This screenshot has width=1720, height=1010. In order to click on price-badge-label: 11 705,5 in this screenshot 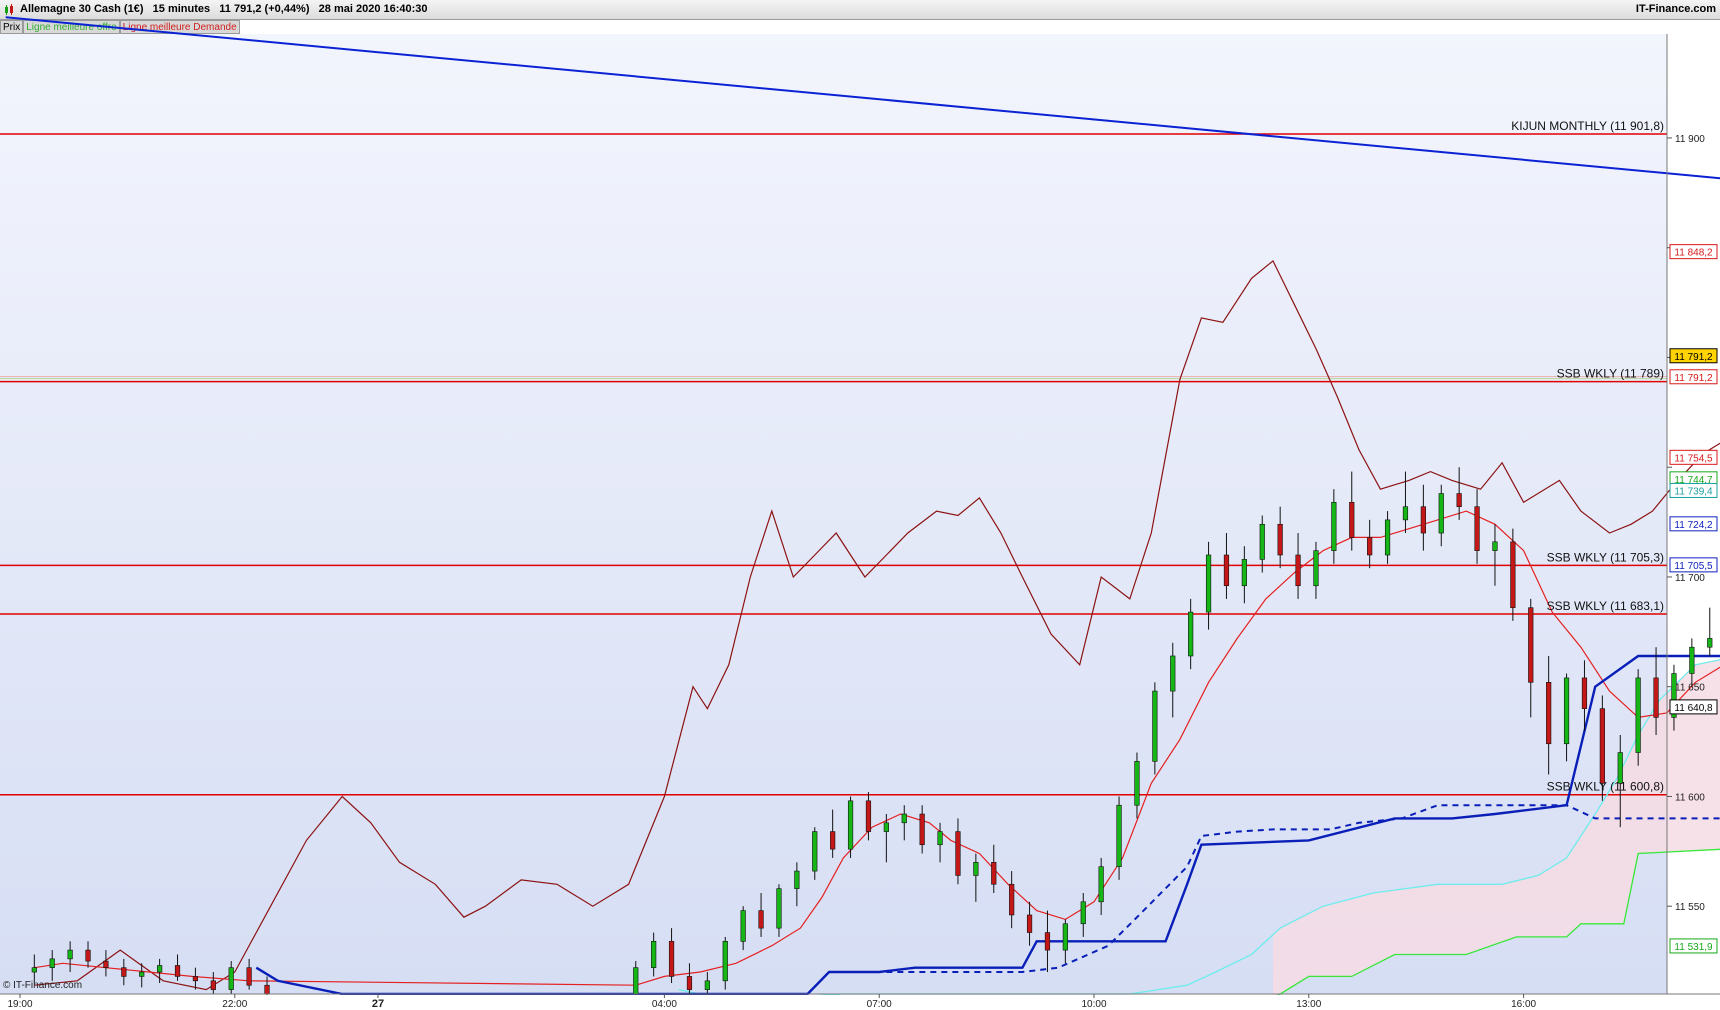, I will do `click(1693, 566)`.